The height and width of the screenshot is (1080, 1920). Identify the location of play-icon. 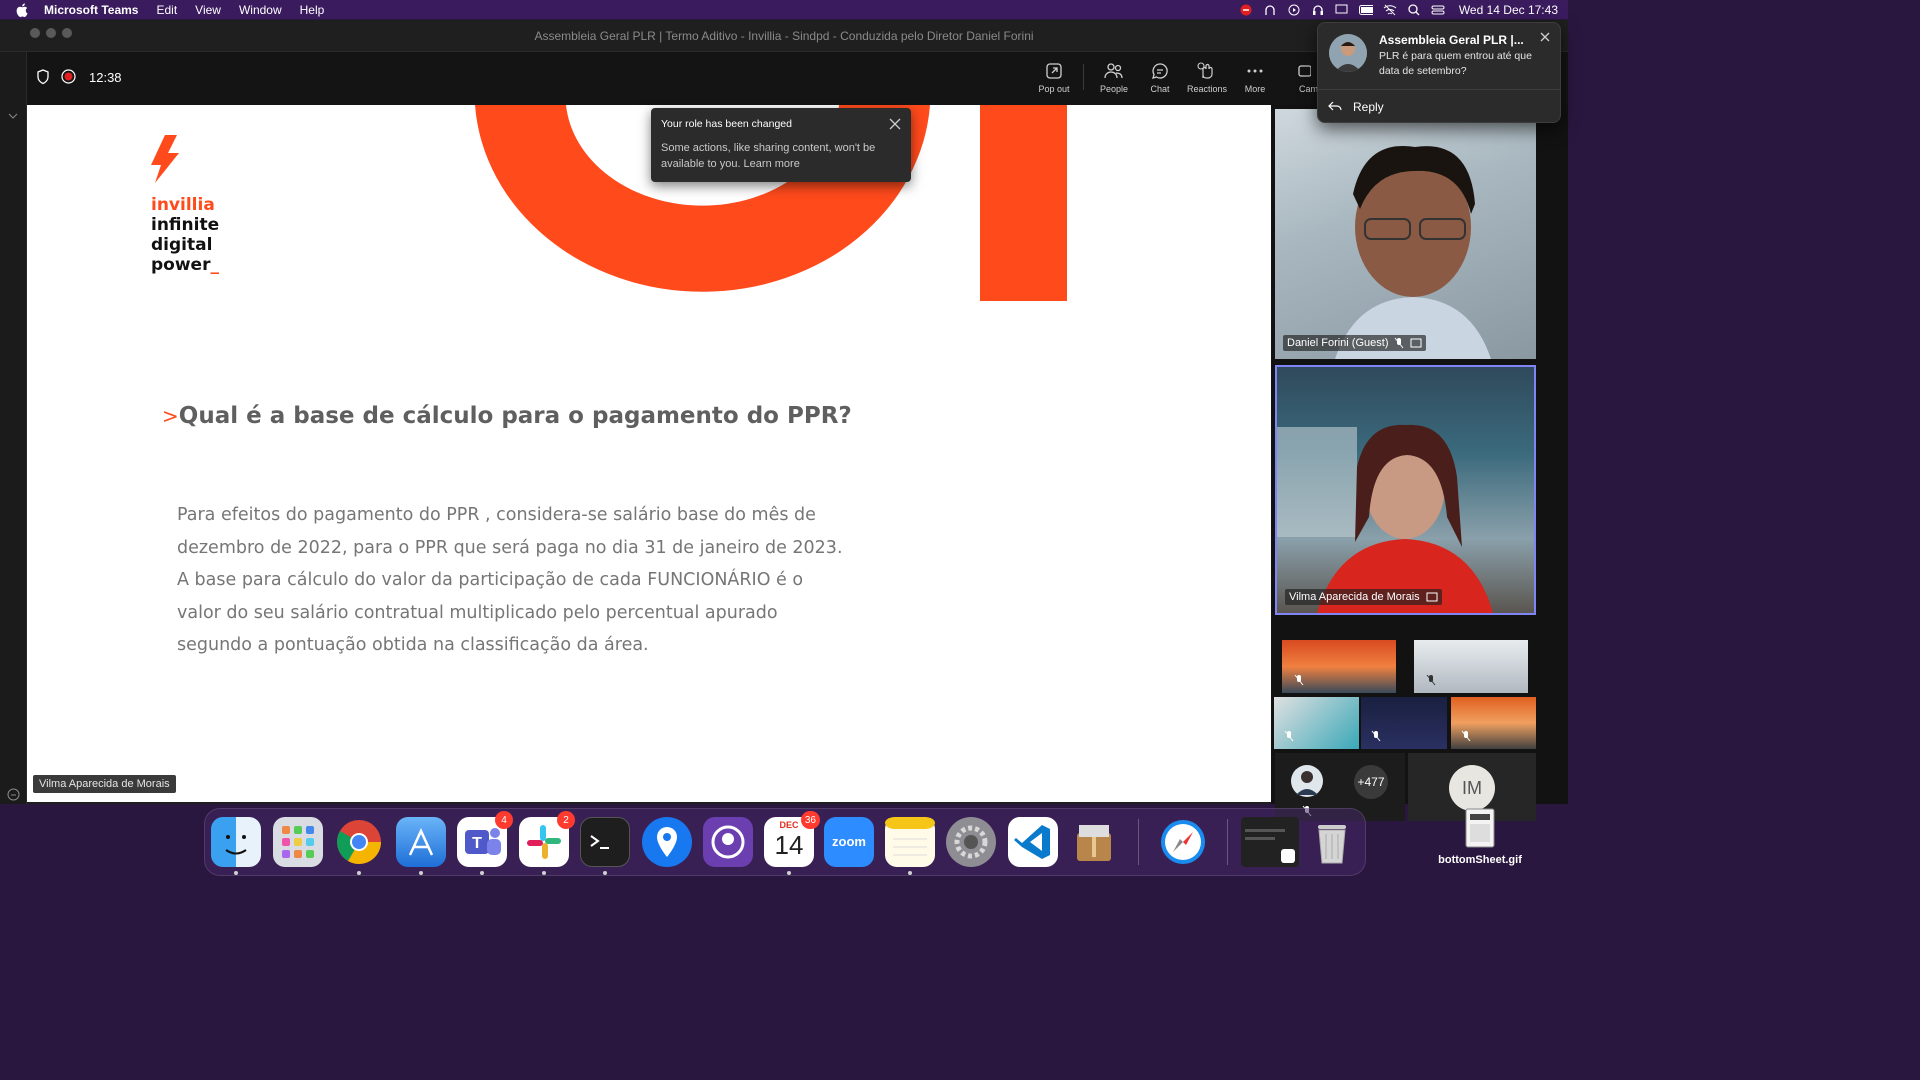
(1294, 10).